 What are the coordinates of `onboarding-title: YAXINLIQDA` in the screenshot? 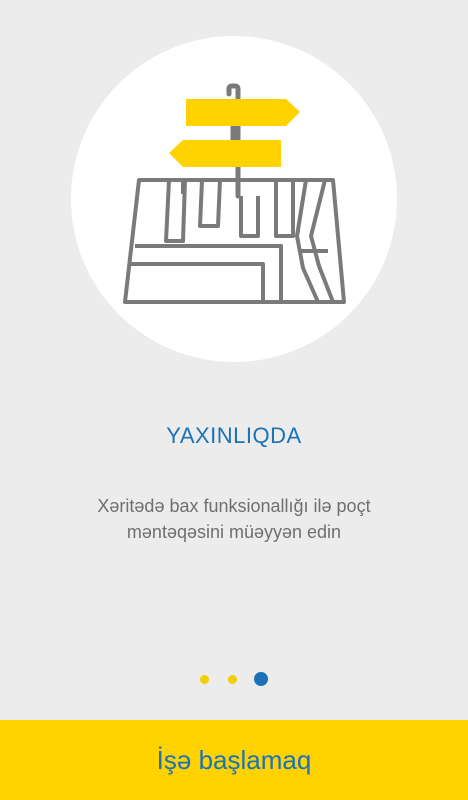 It's located at (234, 435).